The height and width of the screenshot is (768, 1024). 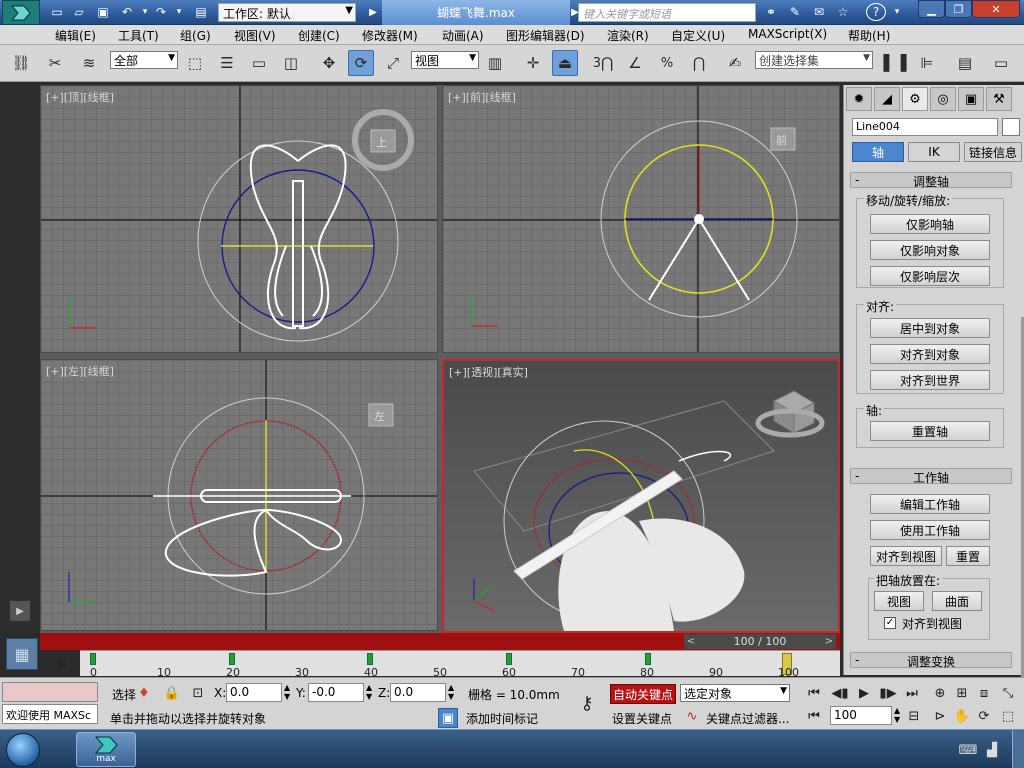 What do you see at coordinates (930, 380) in the screenshot?
I see `align-to-world-button: 对齐到世界` at bounding box center [930, 380].